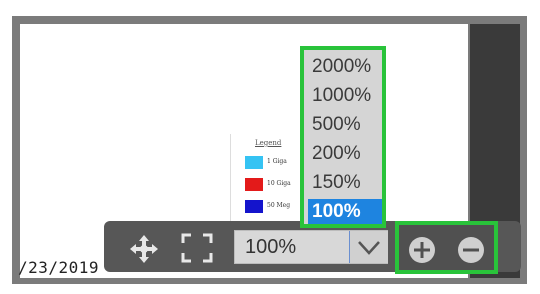 Image resolution: width=540 pixels, height=294 pixels. I want to click on zoom-option: 1000%, so click(345, 95).